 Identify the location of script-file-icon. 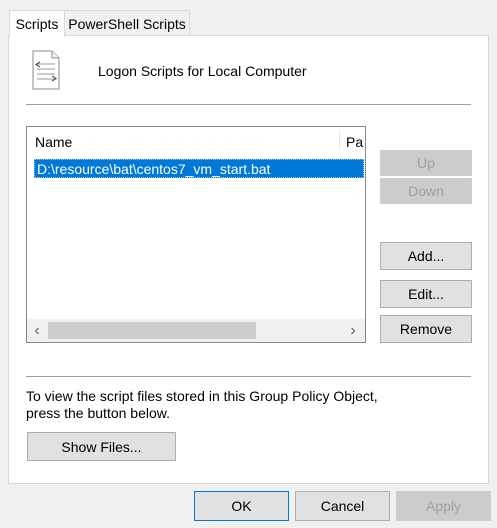
(46, 70).